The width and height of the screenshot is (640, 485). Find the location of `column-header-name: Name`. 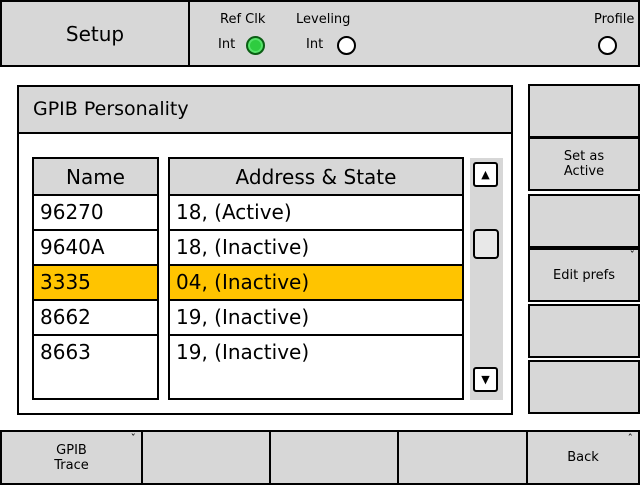

column-header-name: Name is located at coordinates (95, 176).